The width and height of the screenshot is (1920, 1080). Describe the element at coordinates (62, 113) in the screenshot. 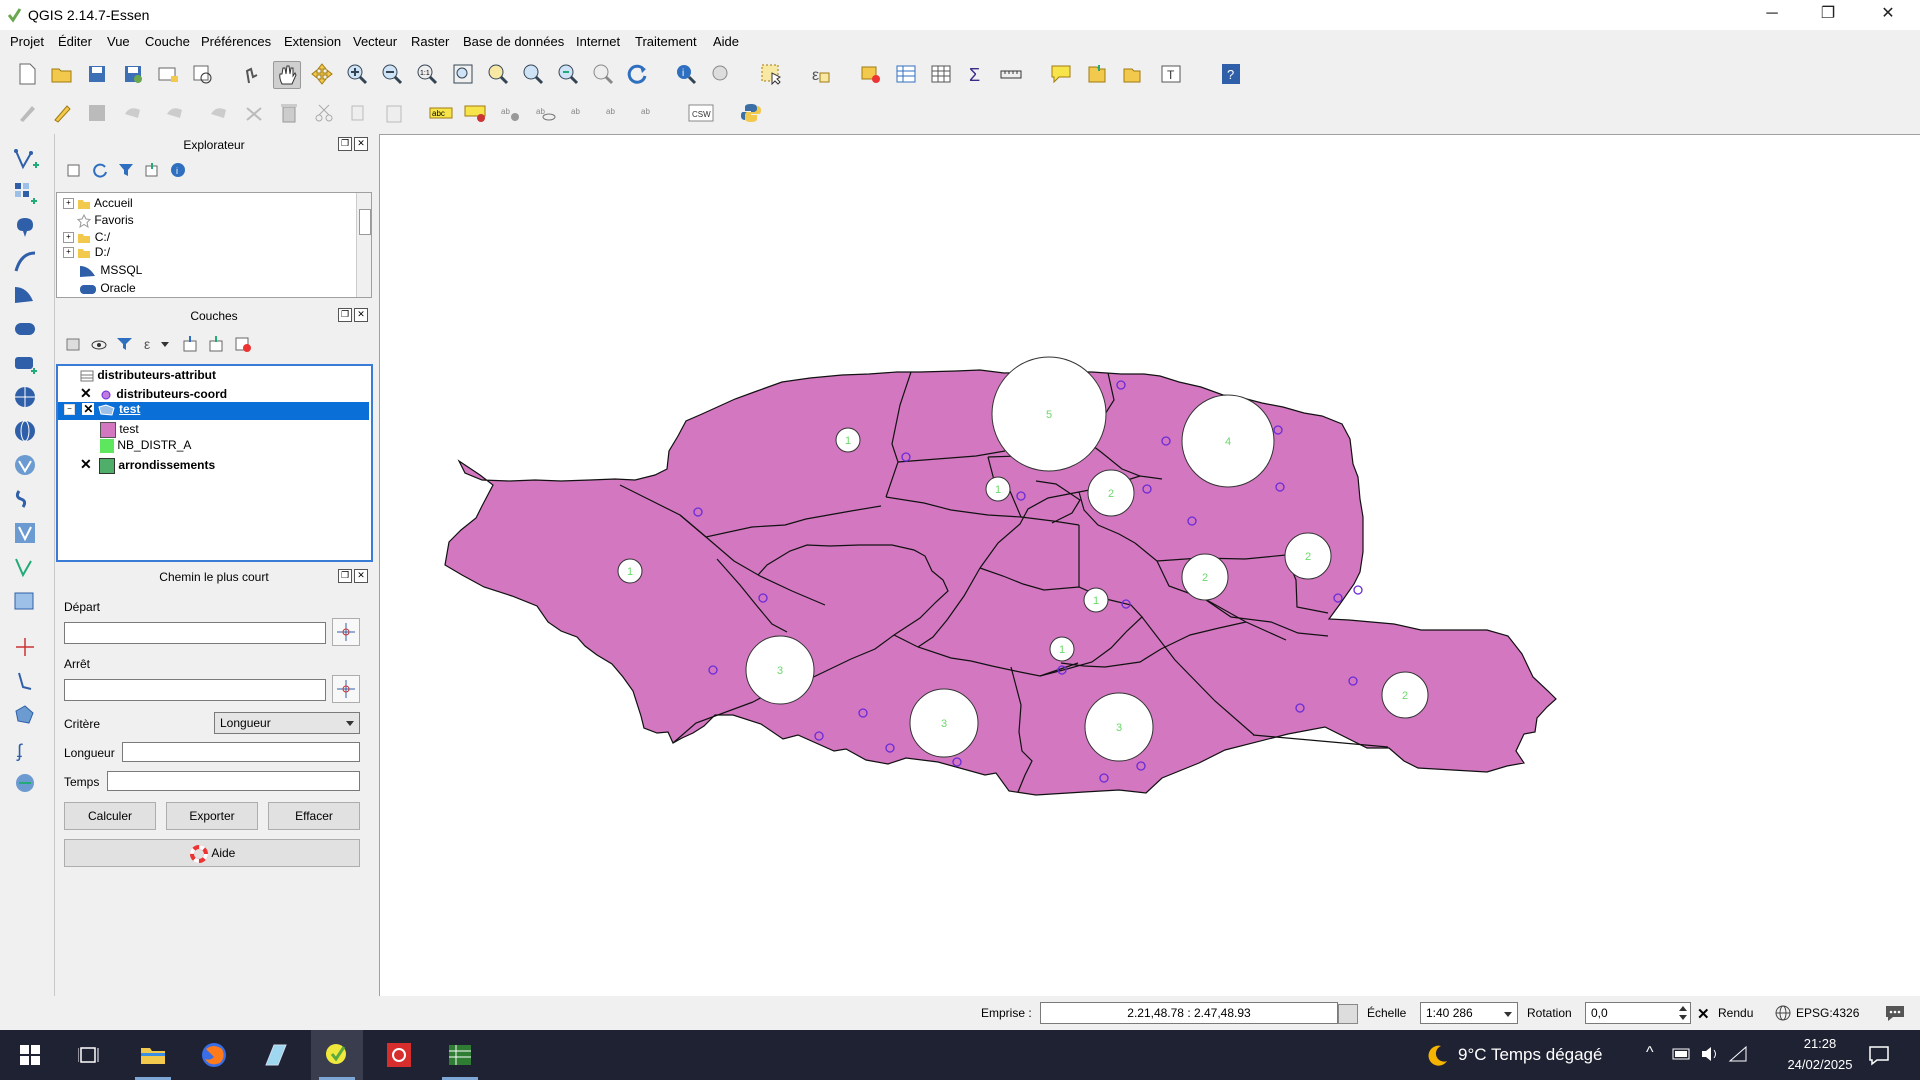

I see `toggle-editing-icon` at that location.